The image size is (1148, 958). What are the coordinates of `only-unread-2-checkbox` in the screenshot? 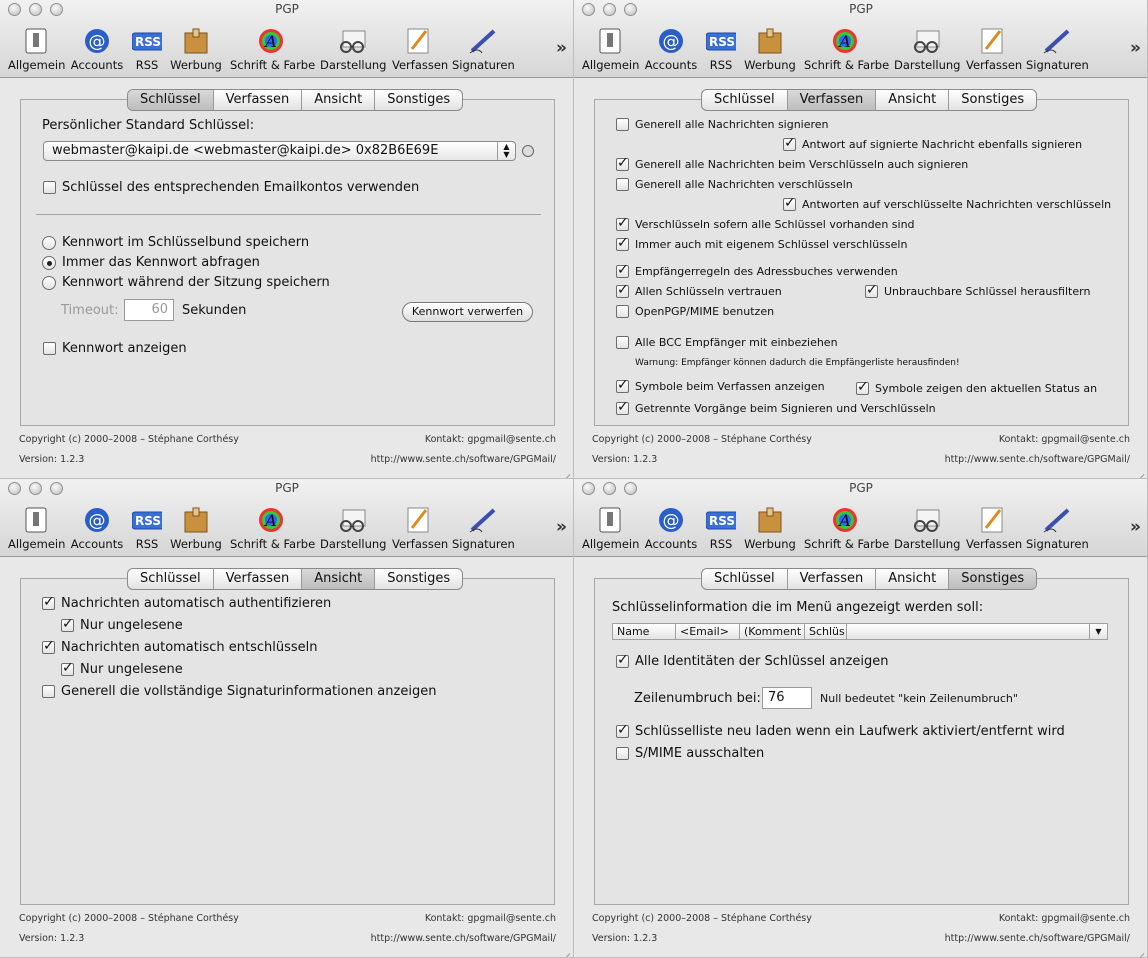 It's located at (67, 668).